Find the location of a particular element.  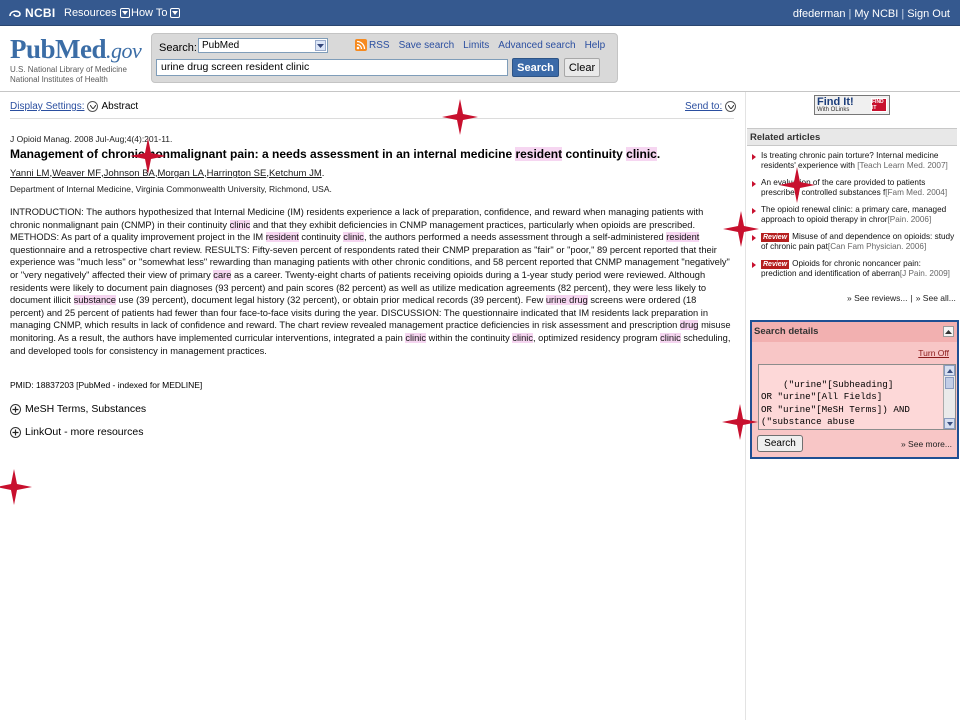

scroll-thumb is located at coordinates (949, 383).